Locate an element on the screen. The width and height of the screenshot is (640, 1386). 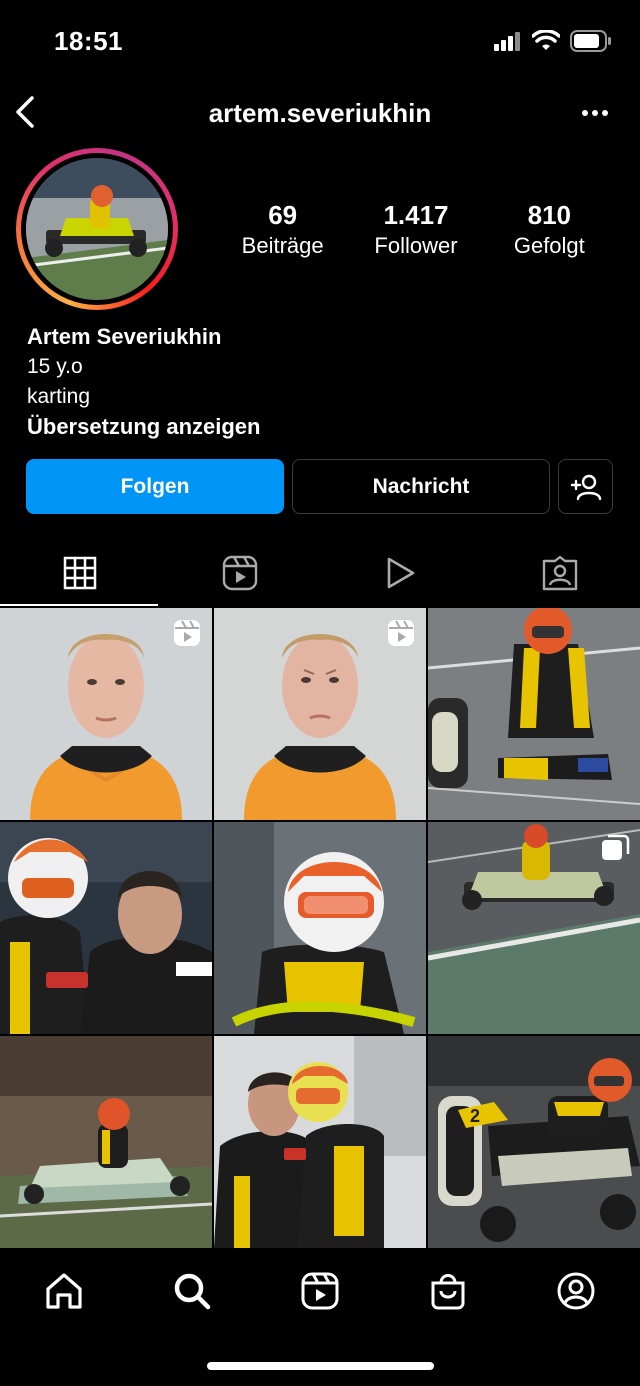
svg-text: 2 is located at coordinates (475, 1116).